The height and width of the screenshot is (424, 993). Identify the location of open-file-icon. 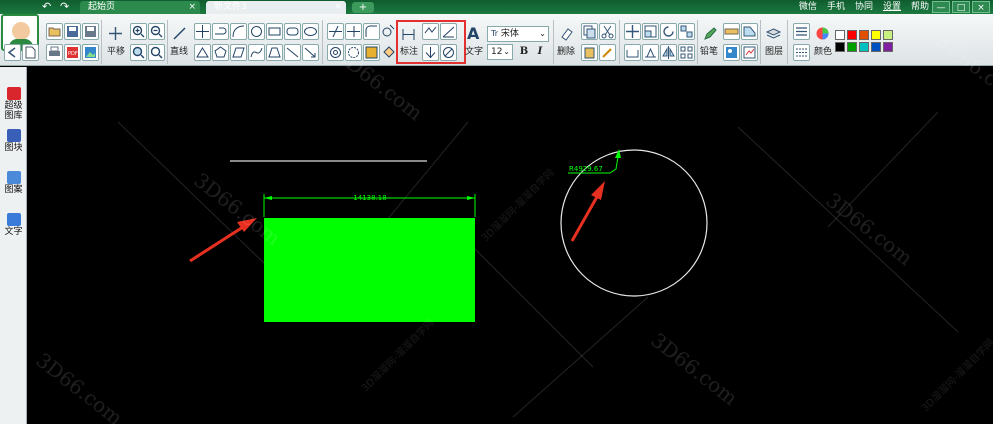
(54, 31).